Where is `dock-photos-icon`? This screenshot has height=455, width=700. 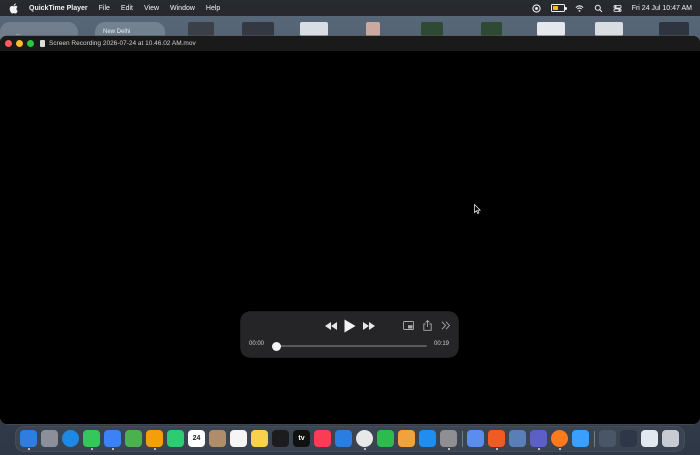 dock-photos-icon is located at coordinates (154, 438).